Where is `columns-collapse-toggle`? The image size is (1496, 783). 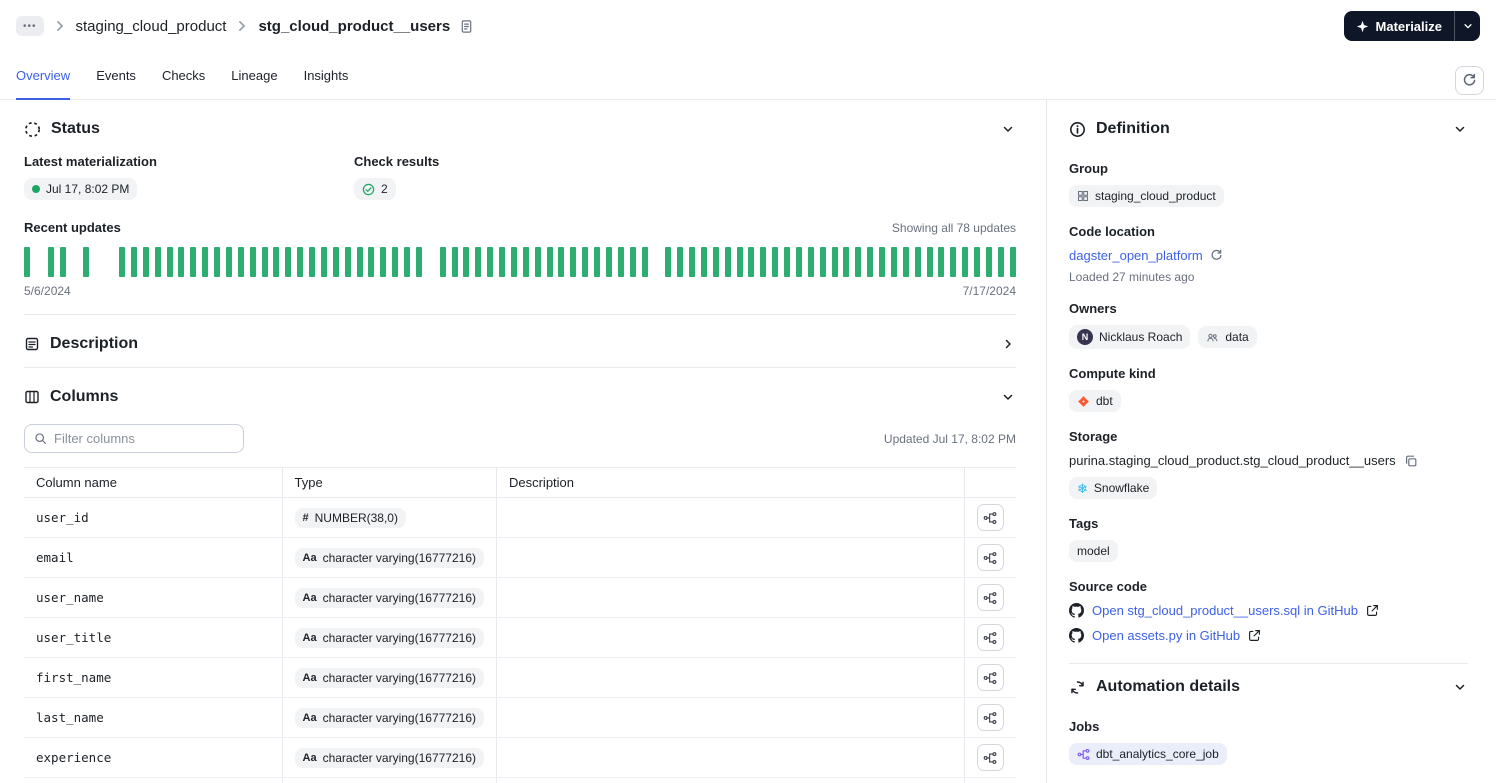
columns-collapse-toggle is located at coordinates (1008, 397).